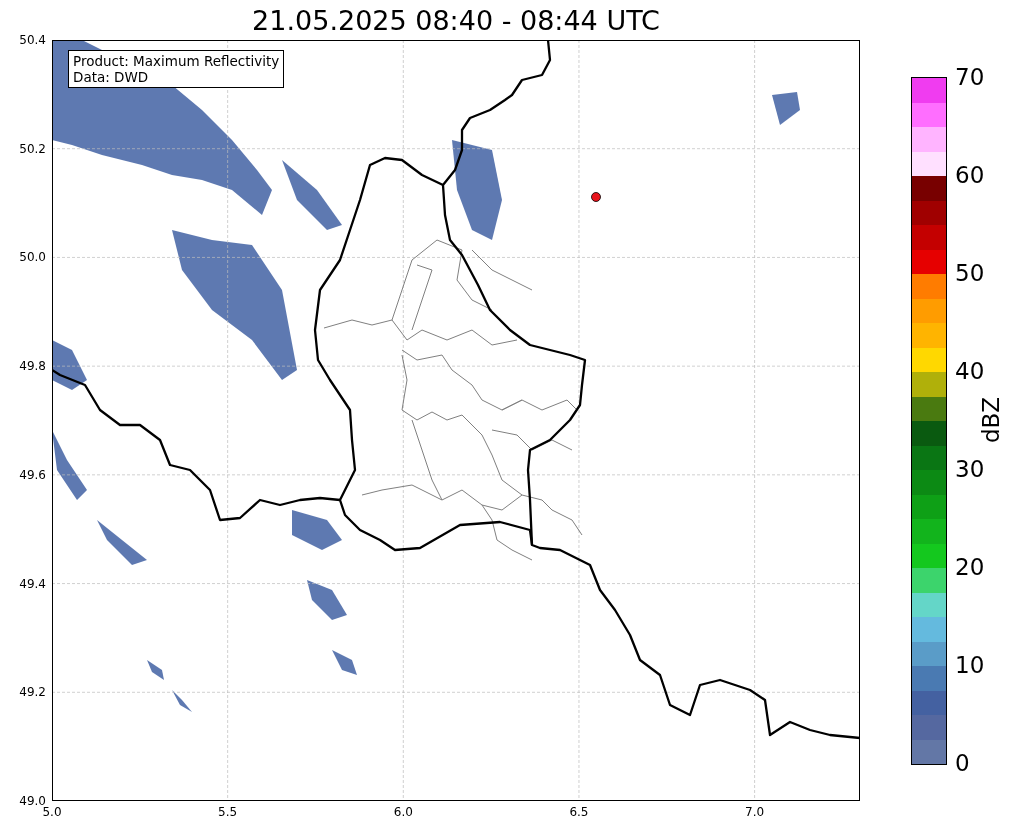 The height and width of the screenshot is (834, 1023). Describe the element at coordinates (32, 474) in the screenshot. I see `y-tick-label: 49.6` at that location.